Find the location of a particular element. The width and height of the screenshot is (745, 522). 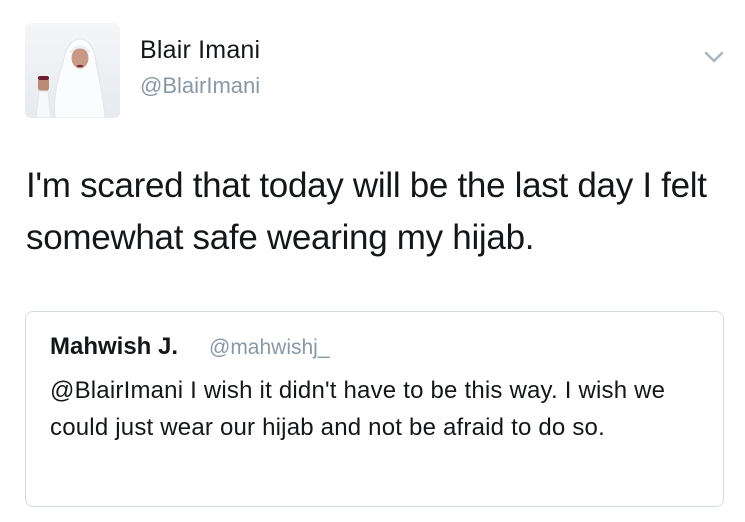

quoted-author-name: Mahwish J. is located at coordinates (114, 346).